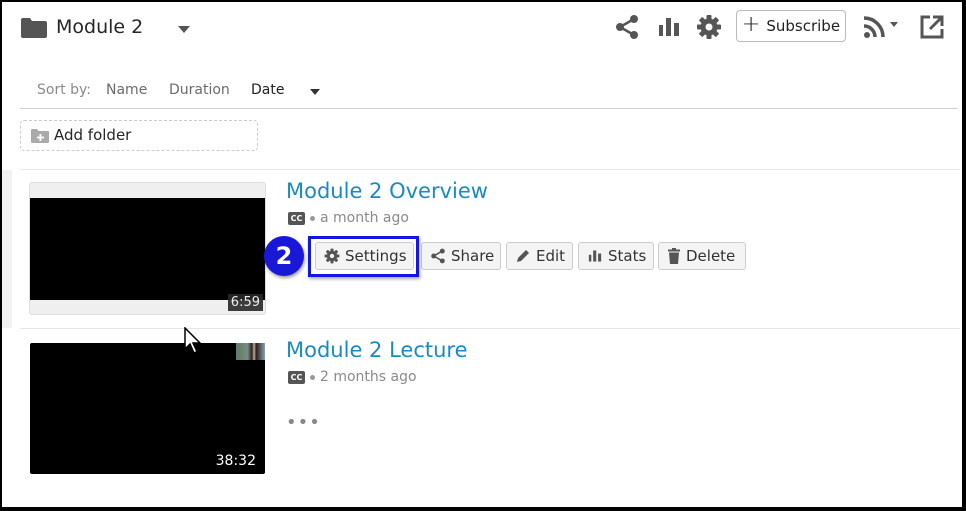 The image size is (966, 511). I want to click on add-folder-button: Add folder, so click(139, 135).